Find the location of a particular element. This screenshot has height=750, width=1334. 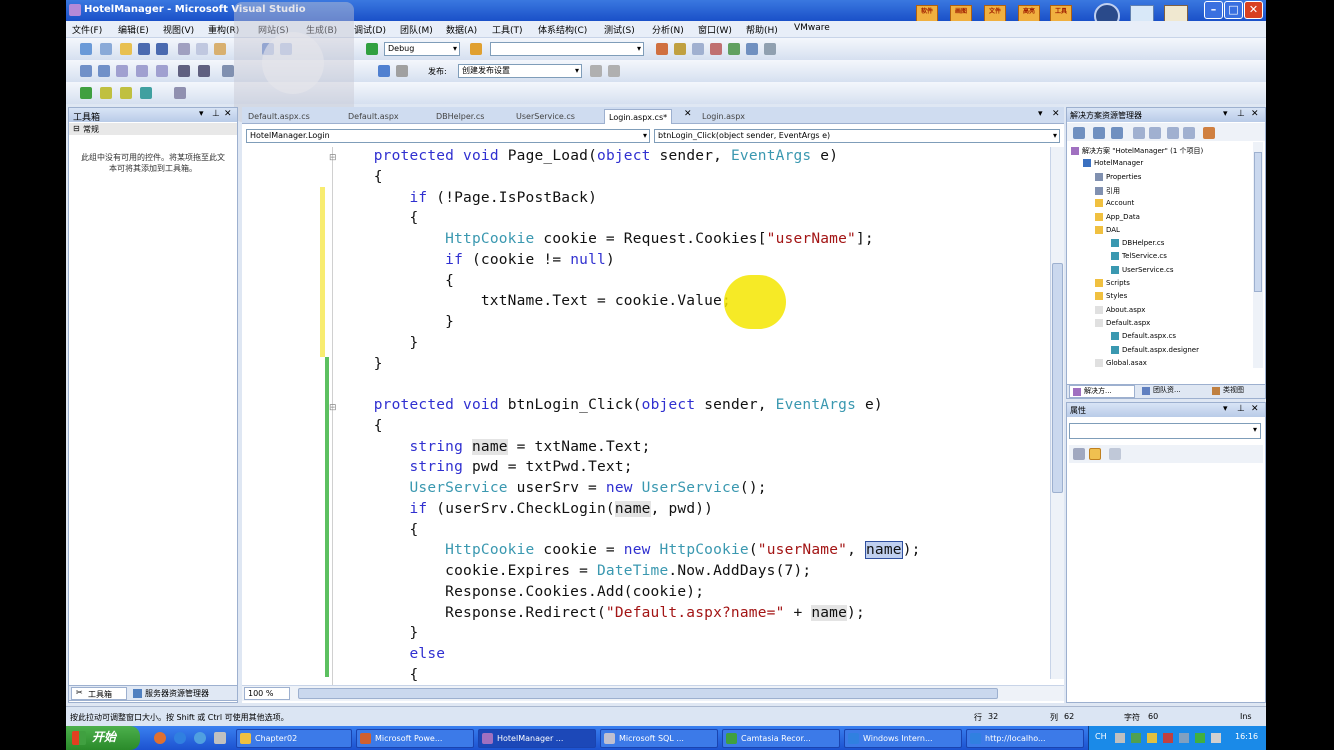

tree-item: Global.asax is located at coordinates (1121, 362).